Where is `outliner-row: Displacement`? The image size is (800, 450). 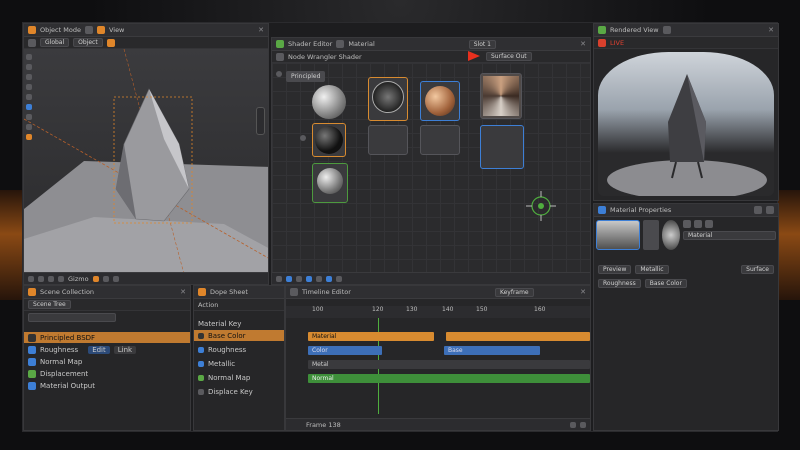 outliner-row: Displacement is located at coordinates (107, 373).